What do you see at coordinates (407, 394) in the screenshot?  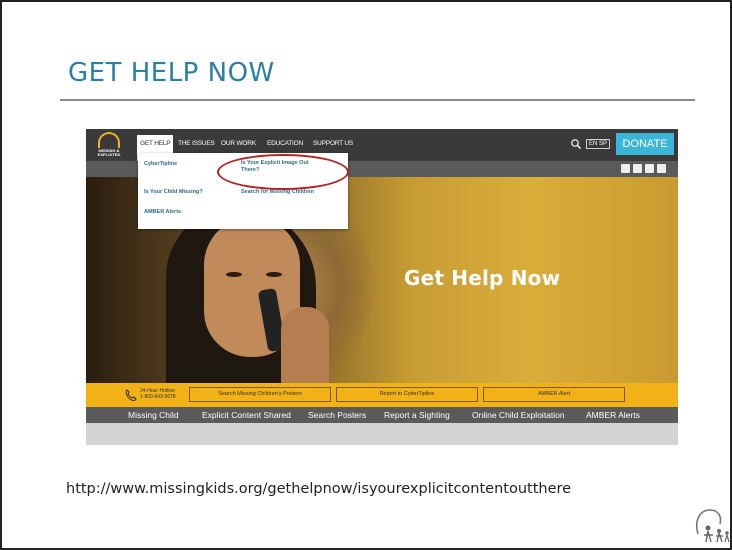 I see `report-cybertipline-button: Report to CyberTipline` at bounding box center [407, 394].